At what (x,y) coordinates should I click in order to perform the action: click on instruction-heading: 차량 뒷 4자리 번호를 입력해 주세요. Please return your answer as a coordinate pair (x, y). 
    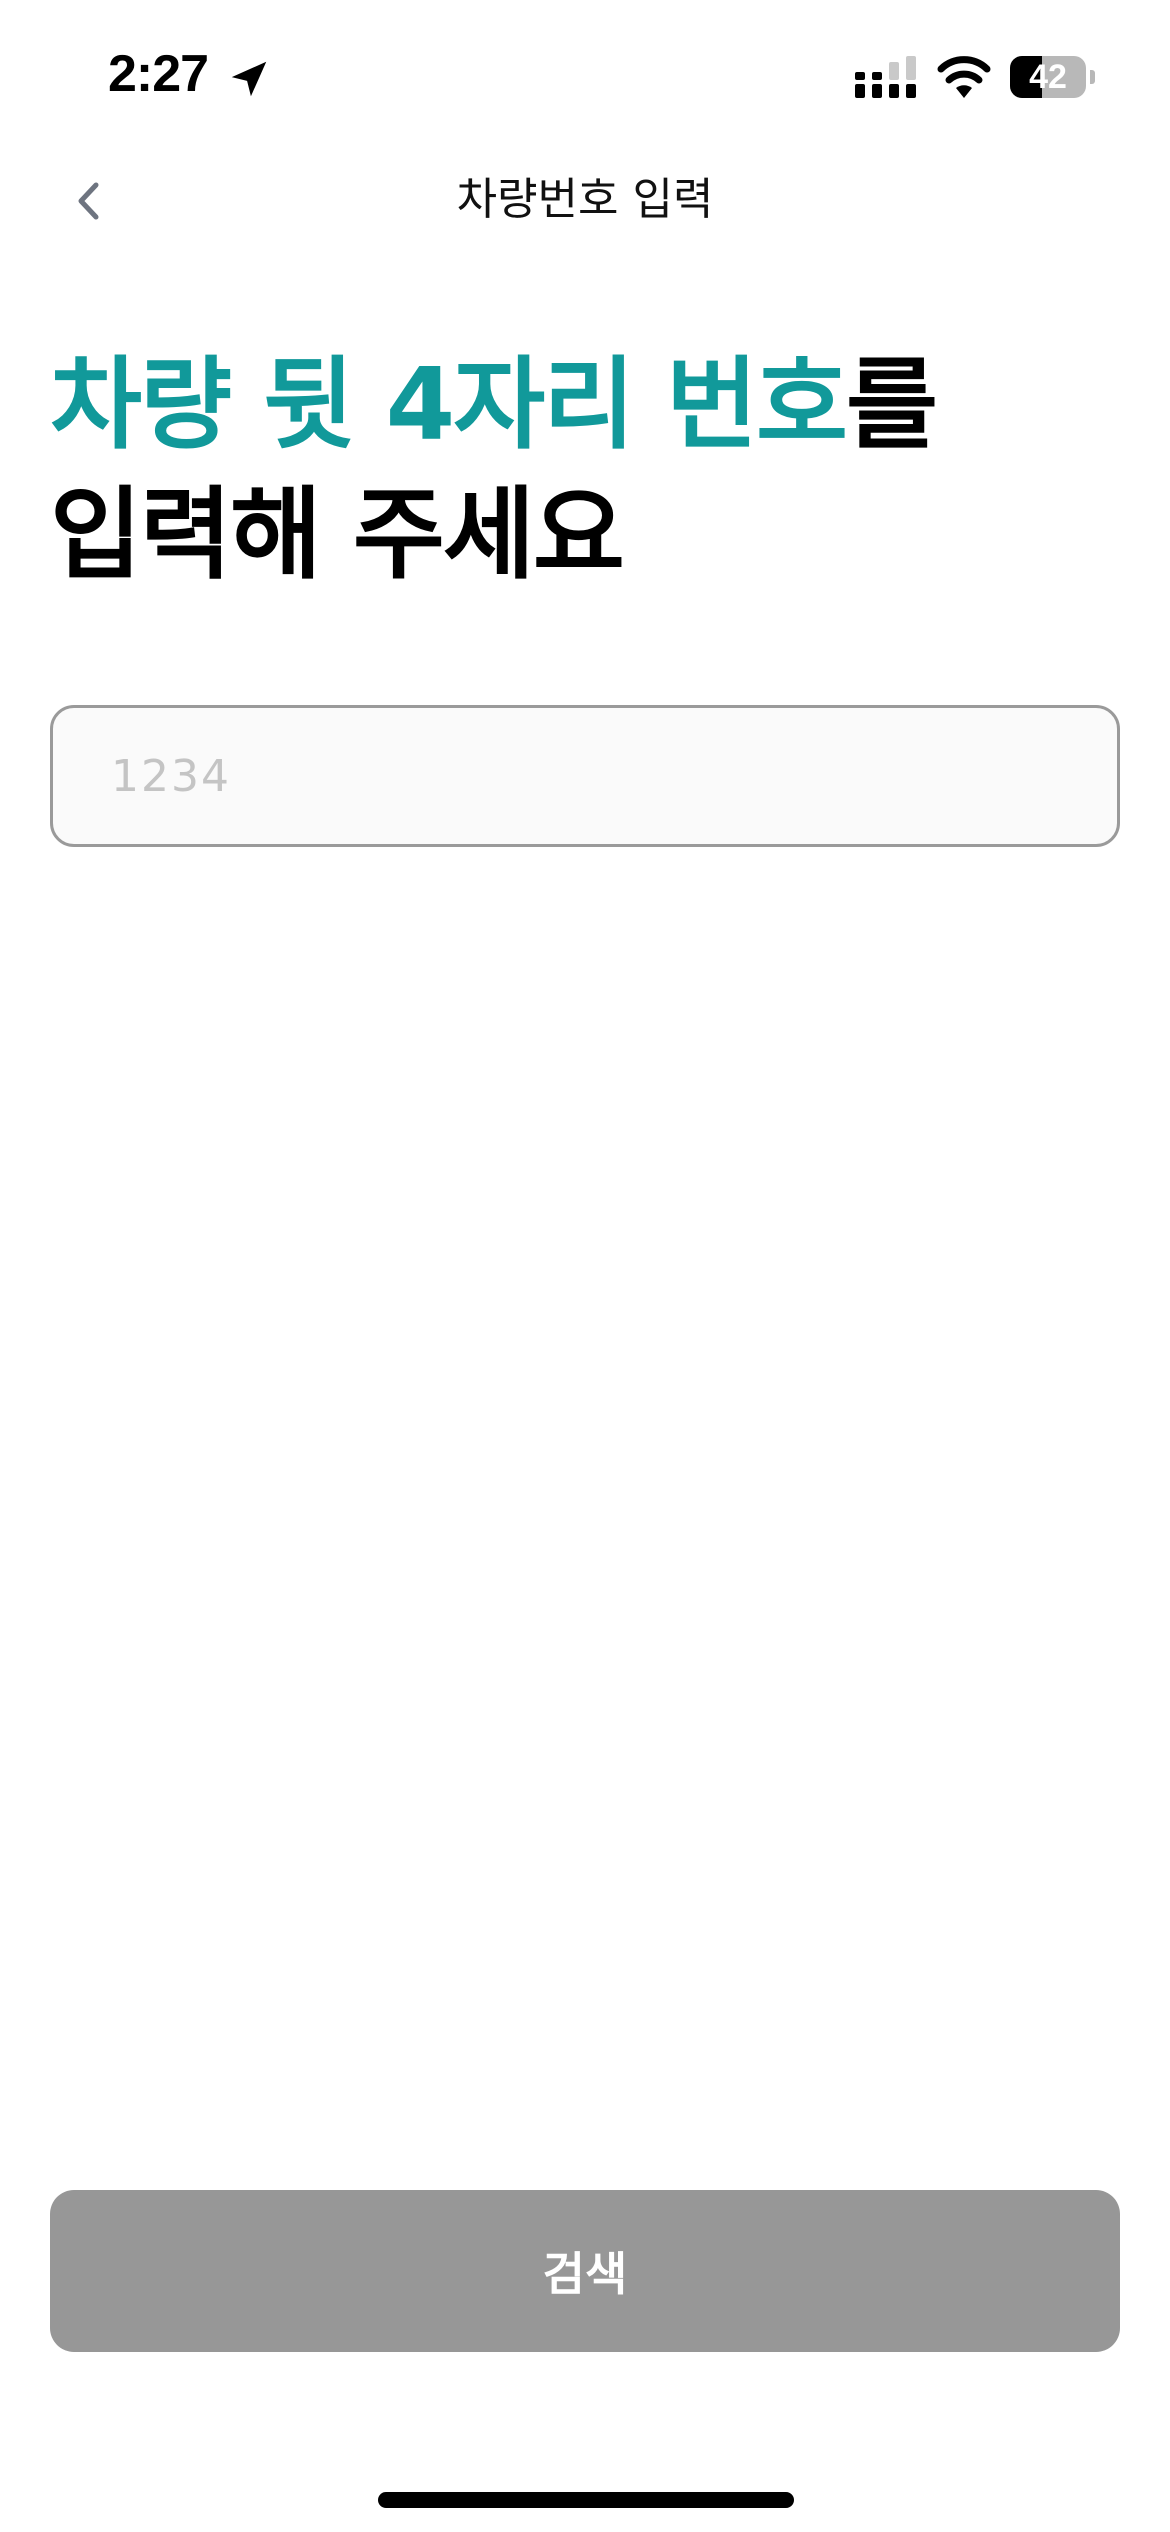
    Looking at the image, I should click on (585, 470).